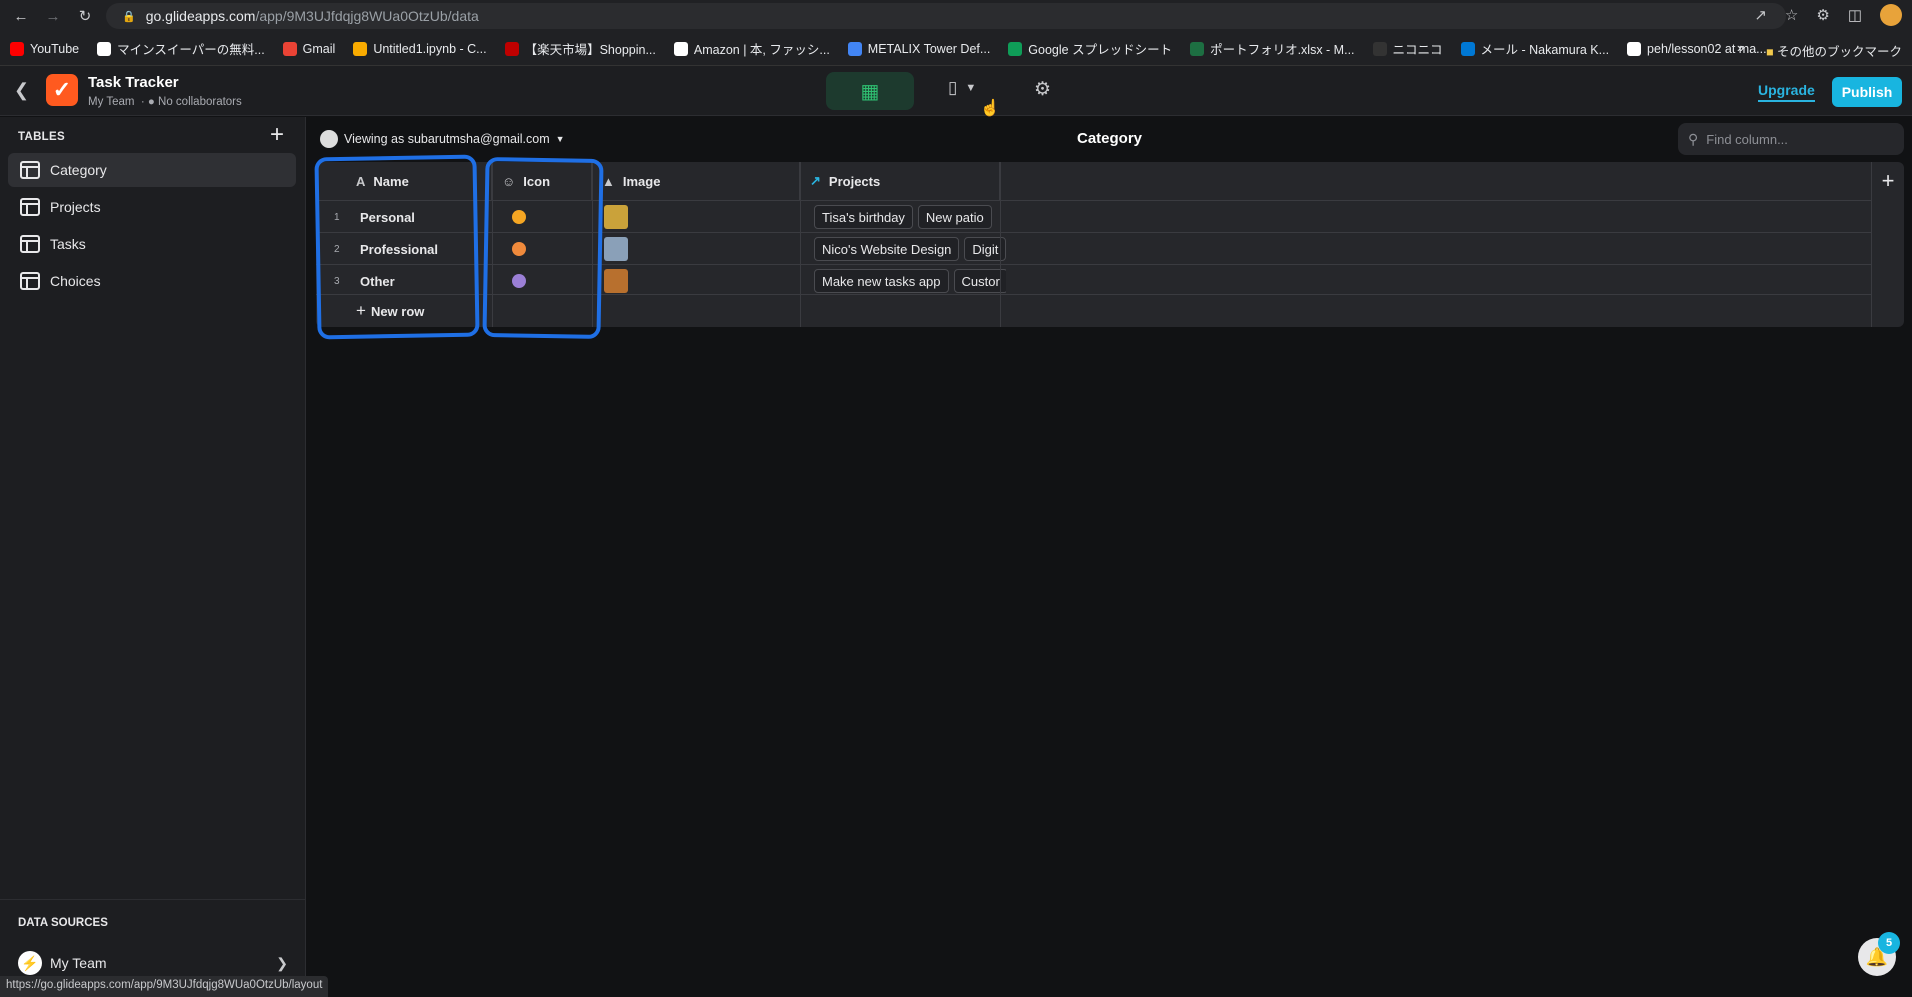 The image size is (1912, 997). I want to click on profile-avatar, so click(1891, 15).